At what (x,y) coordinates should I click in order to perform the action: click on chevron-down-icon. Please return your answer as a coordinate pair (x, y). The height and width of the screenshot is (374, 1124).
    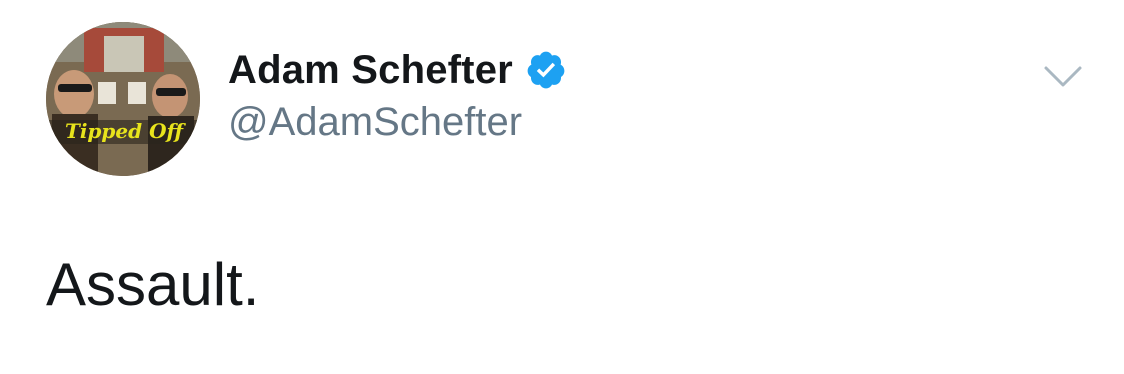
    Looking at the image, I should click on (1063, 76).